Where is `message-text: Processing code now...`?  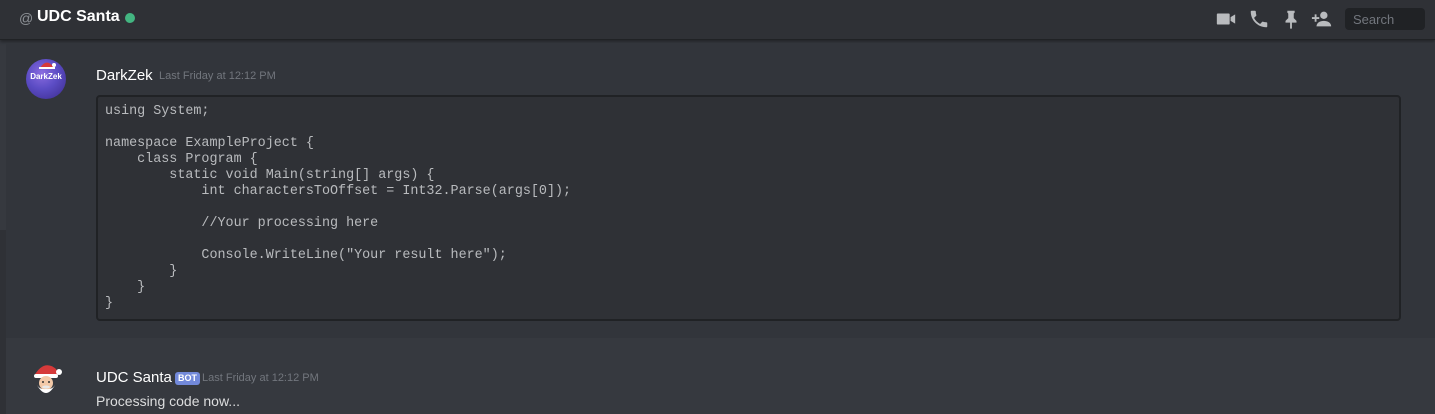
message-text: Processing code now... is located at coordinates (168, 401).